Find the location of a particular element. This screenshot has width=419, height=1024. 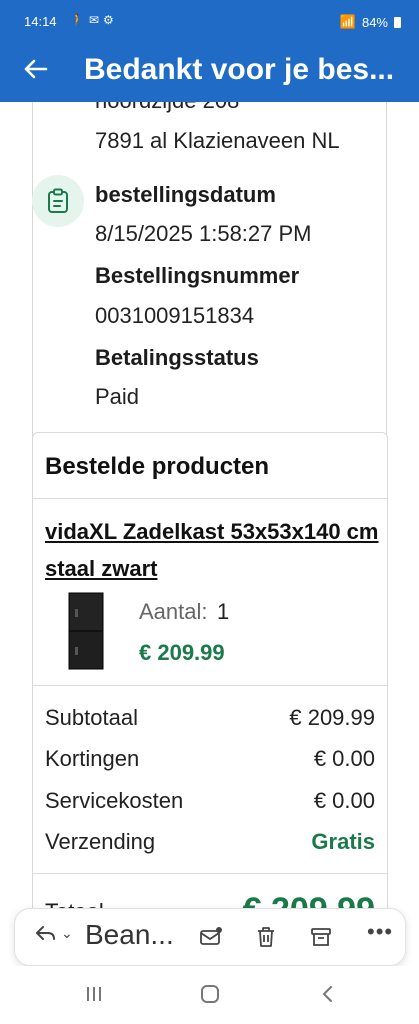

order-number-value: 0031009151834 is located at coordinates (175, 315).